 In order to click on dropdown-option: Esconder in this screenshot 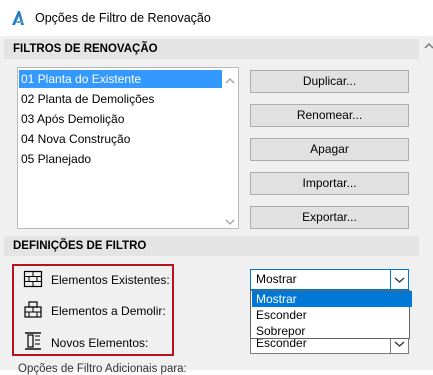, I will do `click(332, 315)`.